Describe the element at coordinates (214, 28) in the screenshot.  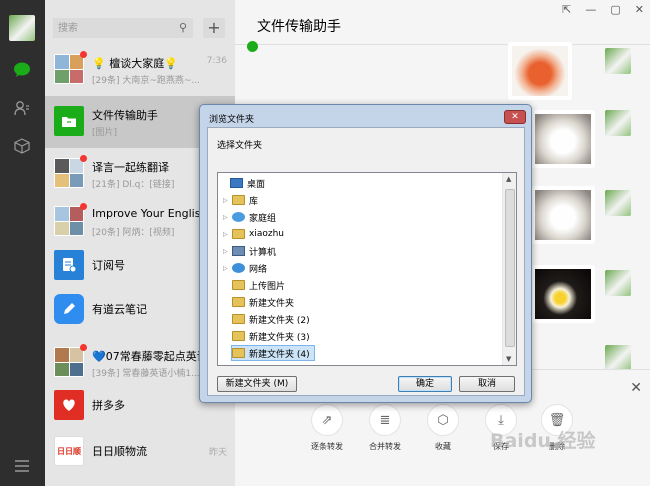
I see `add-chat-button: +` at that location.